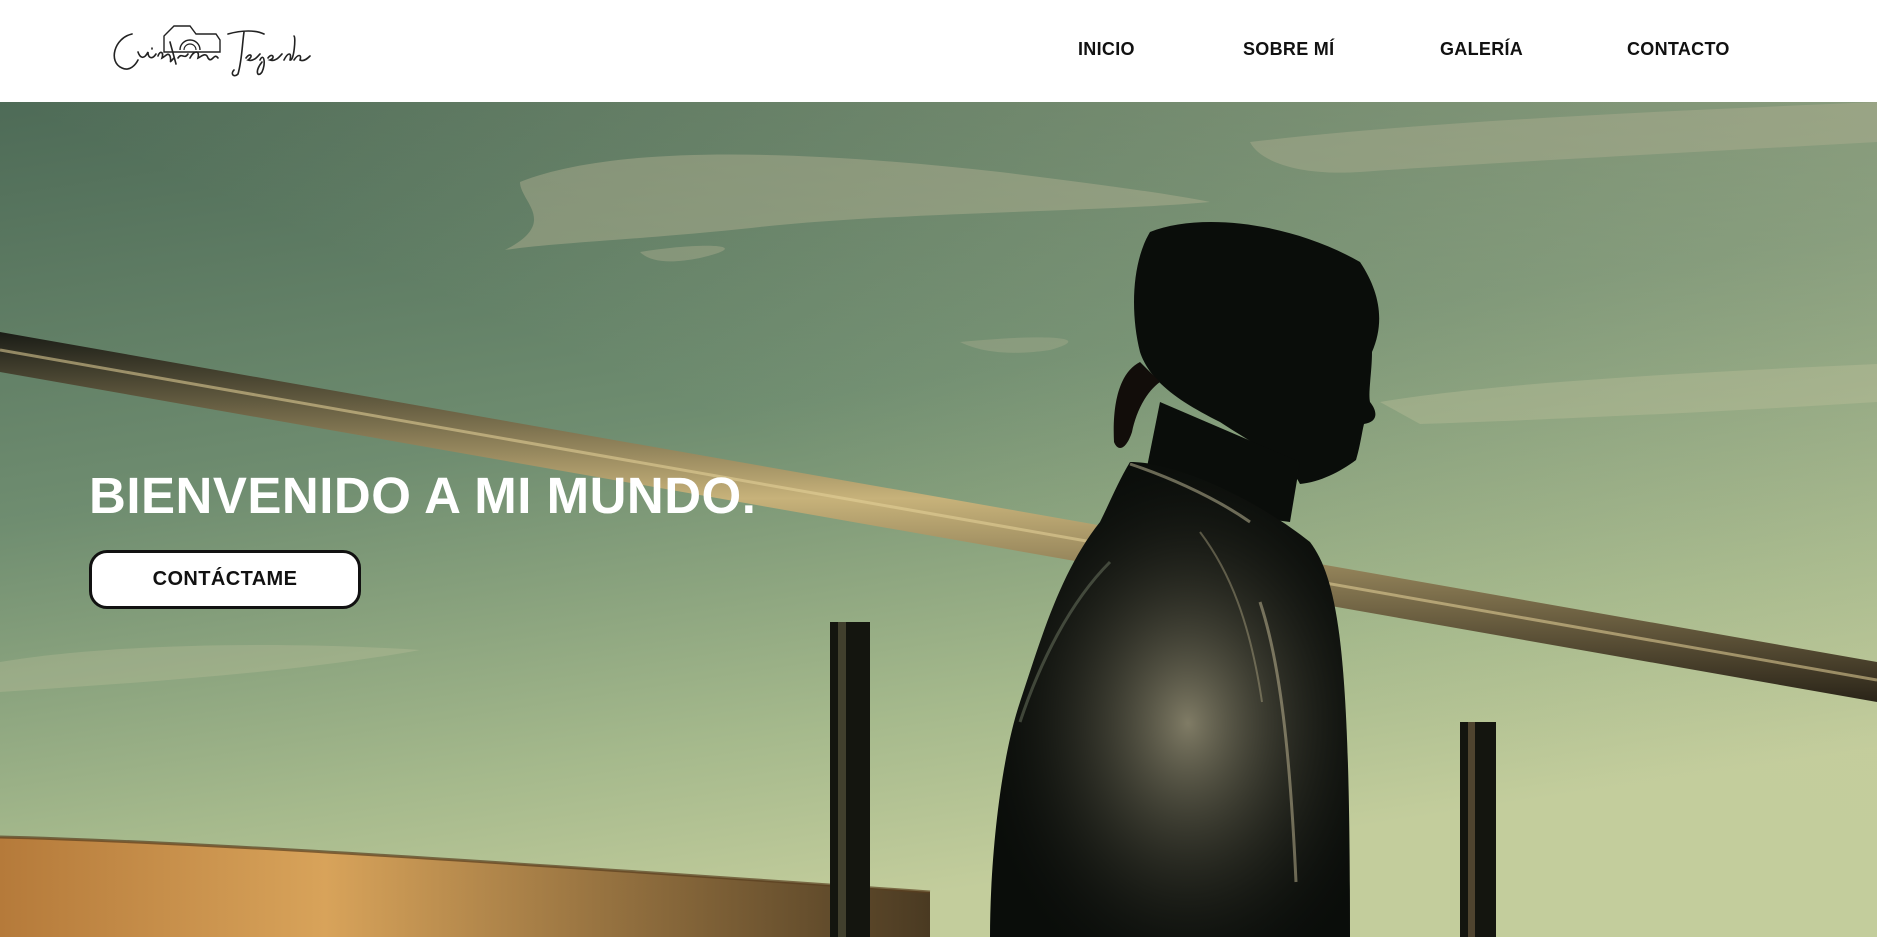  I want to click on nav-item-sobre-mi: SOBRE MÍ, so click(1288, 49).